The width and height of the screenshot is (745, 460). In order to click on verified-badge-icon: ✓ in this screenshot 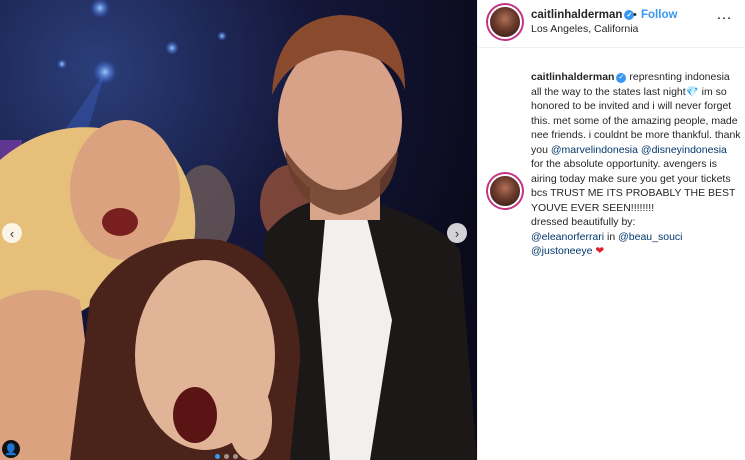, I will do `click(621, 78)`.